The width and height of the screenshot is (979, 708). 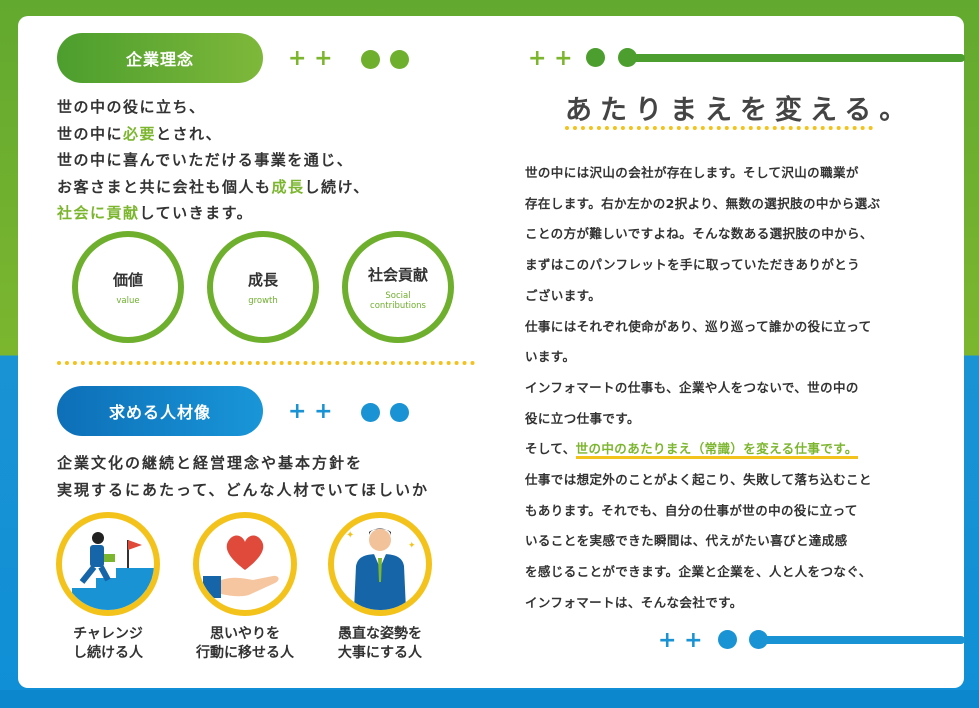 I want to click on talent-lead-line: 企業文化の継続と経営理念や基本方針を, so click(x=210, y=463).